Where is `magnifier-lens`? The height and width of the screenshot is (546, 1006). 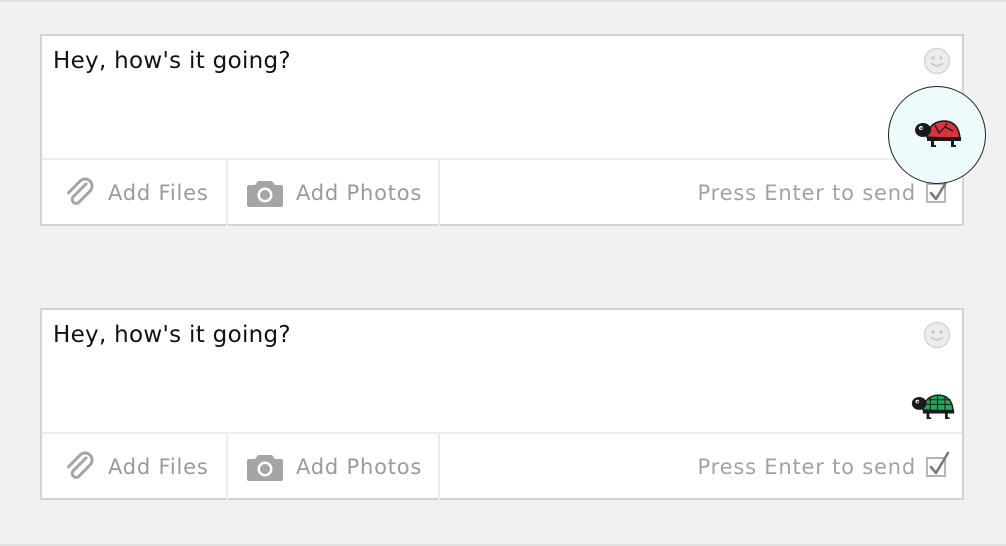
magnifier-lens is located at coordinates (937, 135).